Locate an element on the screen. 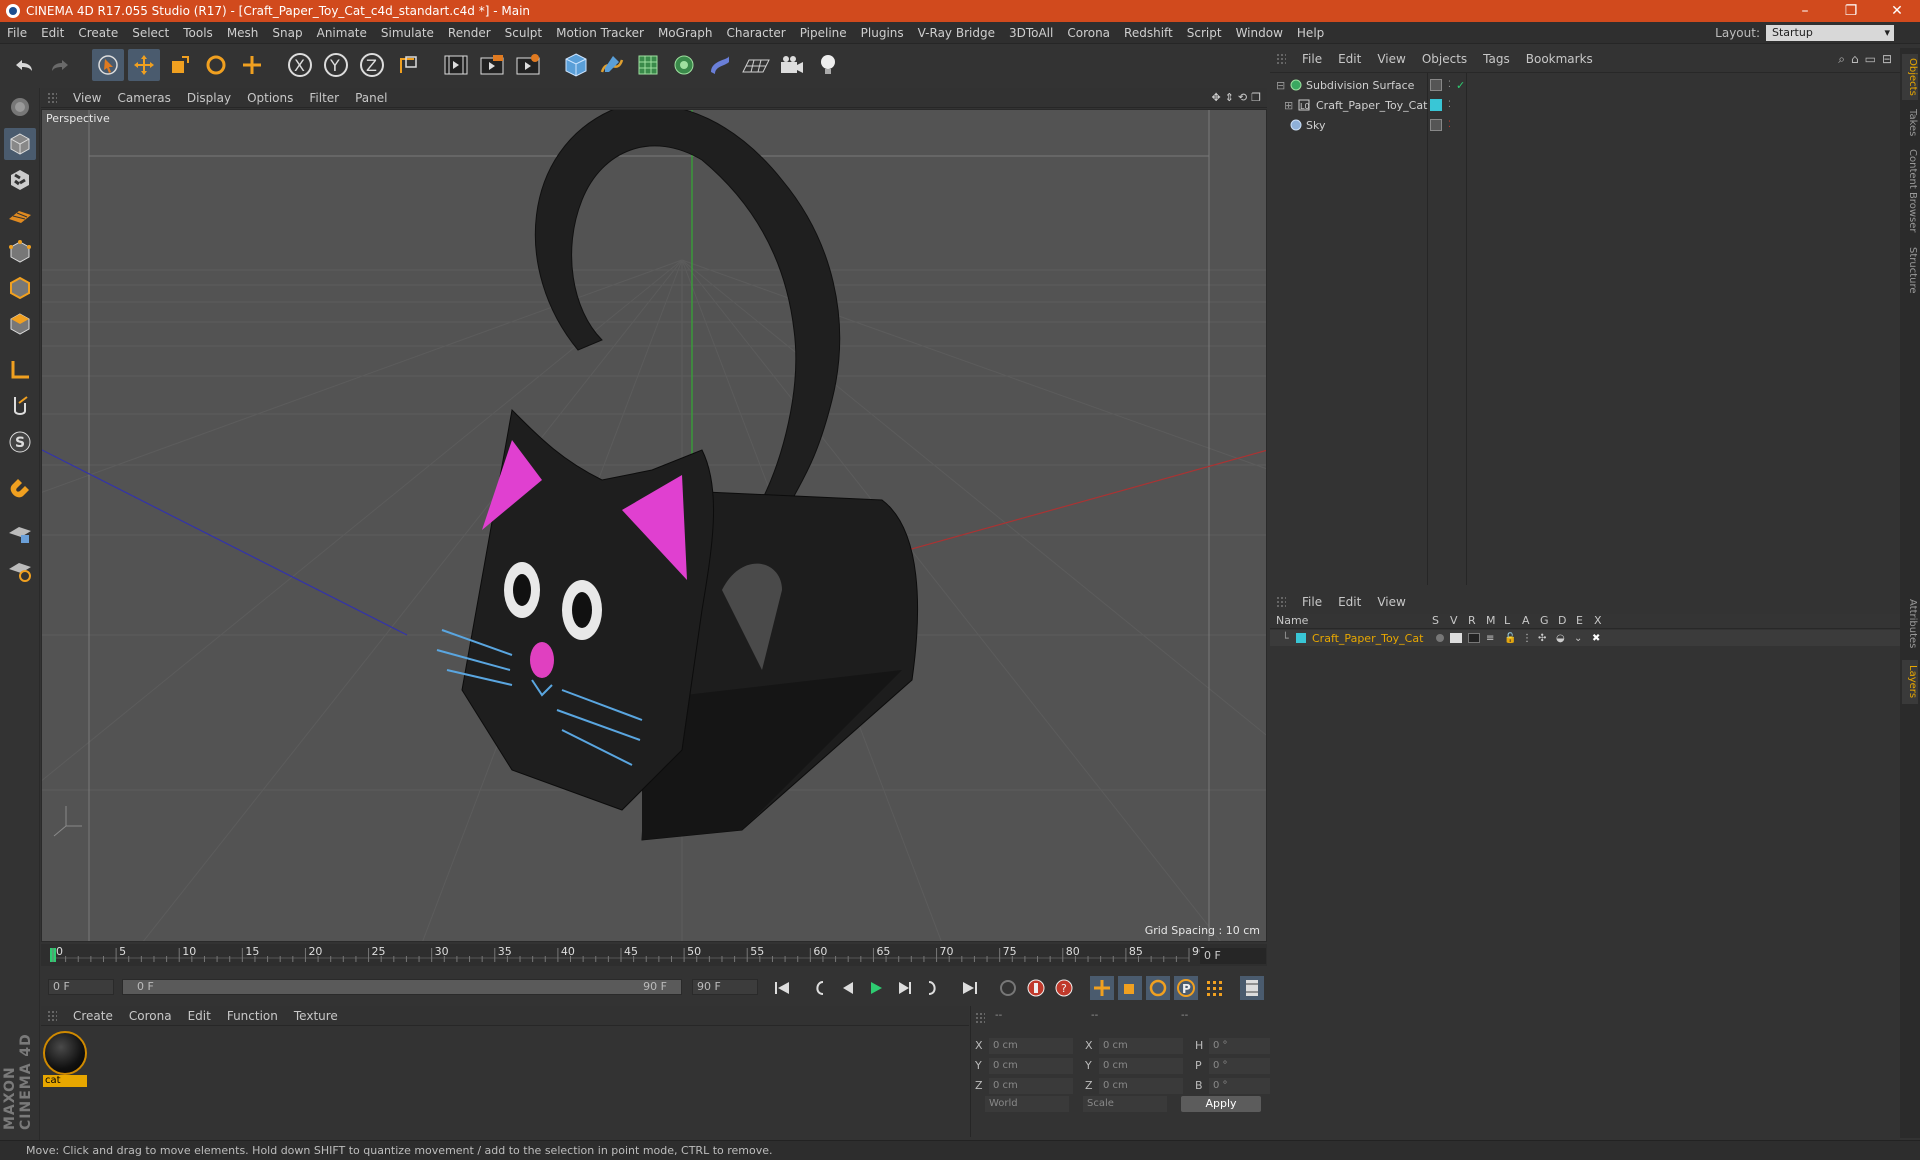 The image size is (1920, 1160). object-menu-edit: Edit is located at coordinates (1349, 59).